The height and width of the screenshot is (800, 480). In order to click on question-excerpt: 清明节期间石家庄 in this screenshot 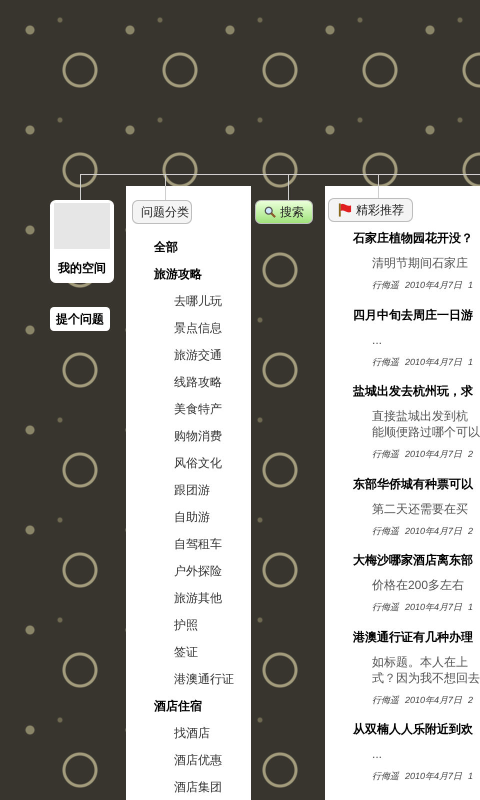, I will do `click(420, 263)`.